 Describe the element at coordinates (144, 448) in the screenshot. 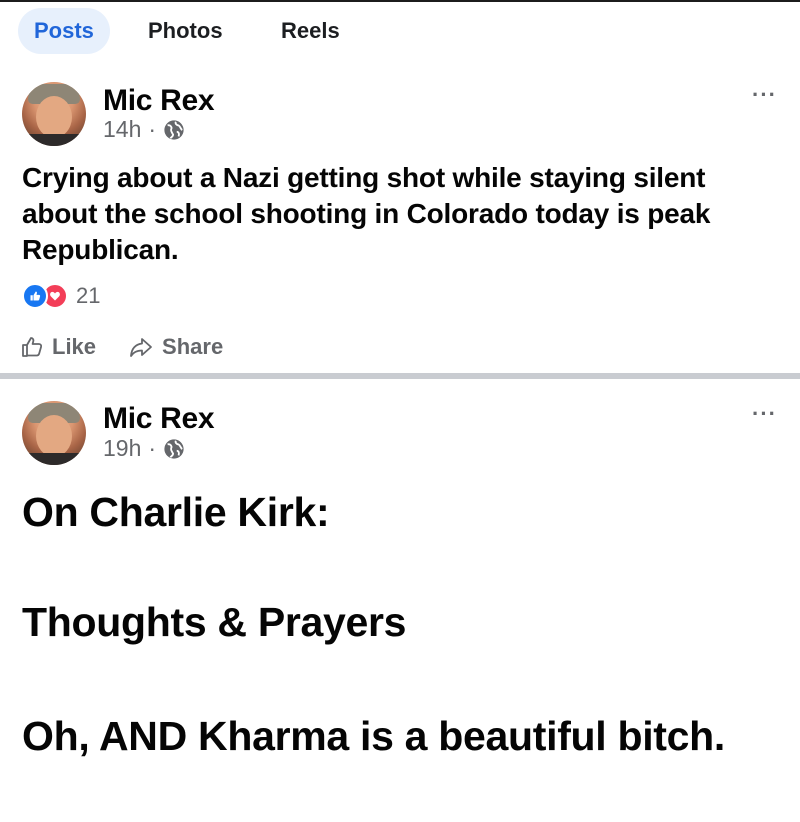

I see `post-meta: 19h ·` at that location.